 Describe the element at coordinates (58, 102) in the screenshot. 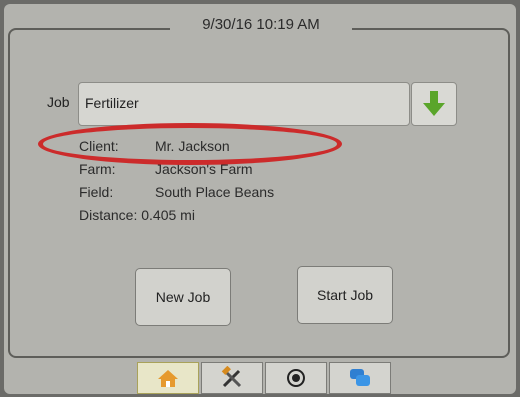

I see `job-label: Job` at that location.